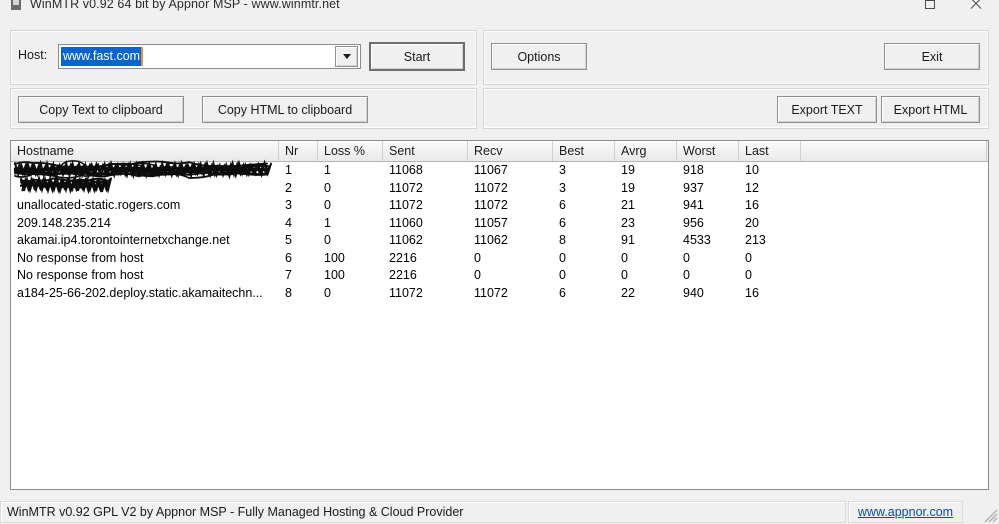  What do you see at coordinates (99, 205) in the screenshot?
I see `cell-hostname: unallocated-static.rogers.com` at bounding box center [99, 205].